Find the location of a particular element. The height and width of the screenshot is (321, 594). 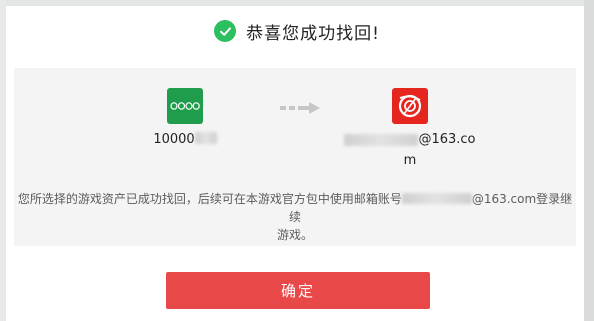

netease-logo-icon is located at coordinates (410, 106).